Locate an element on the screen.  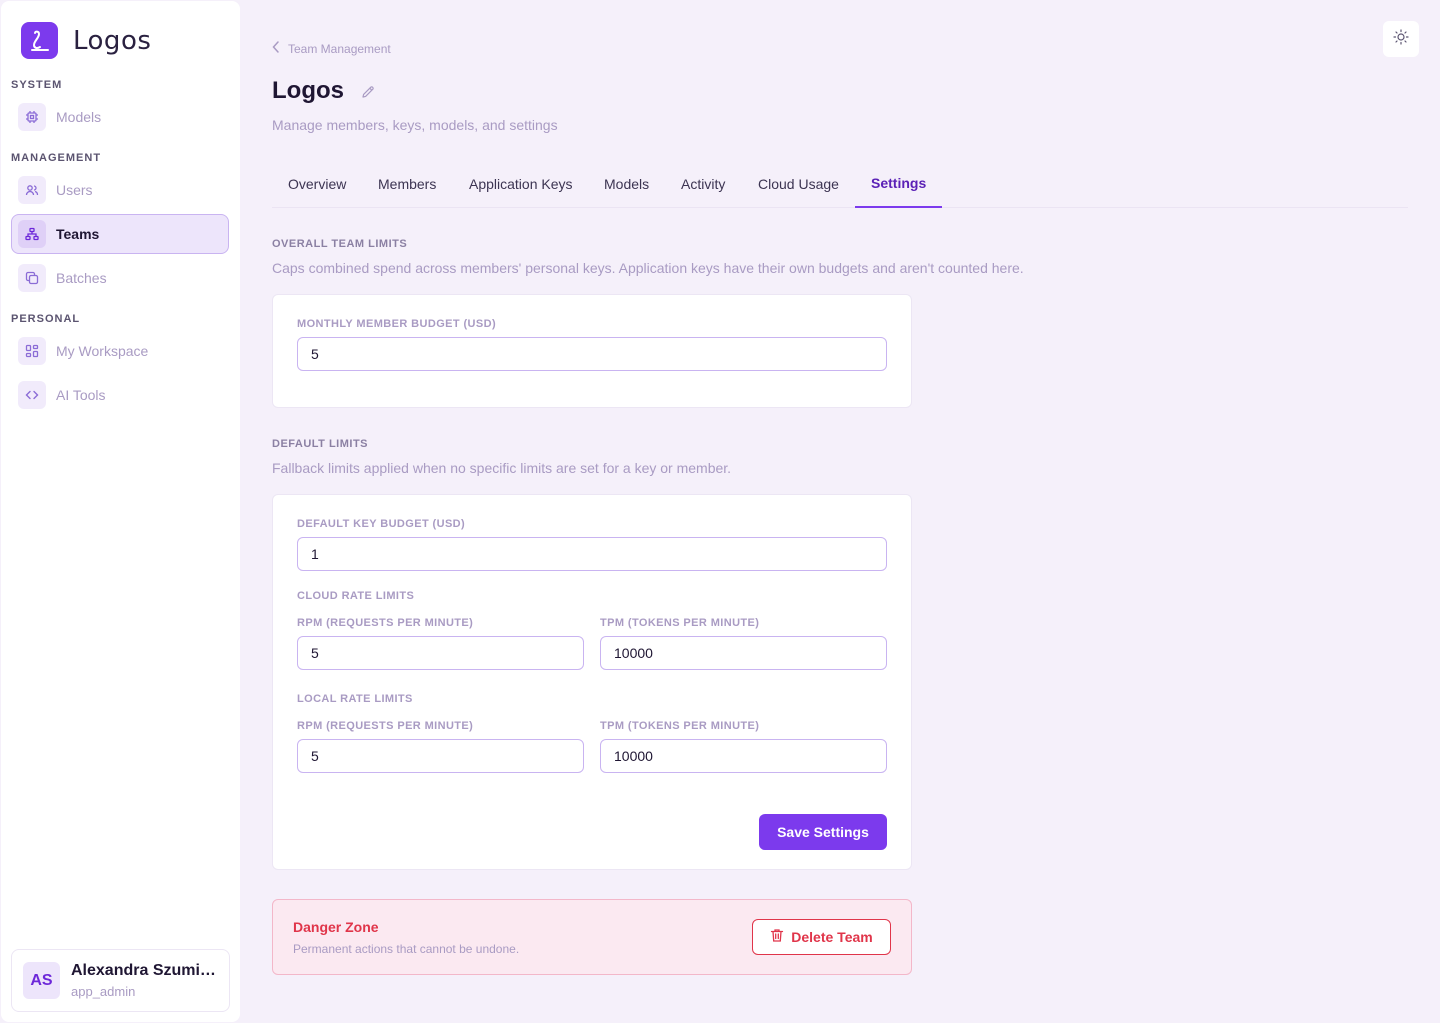
tab-models: Models is located at coordinates (626, 183).